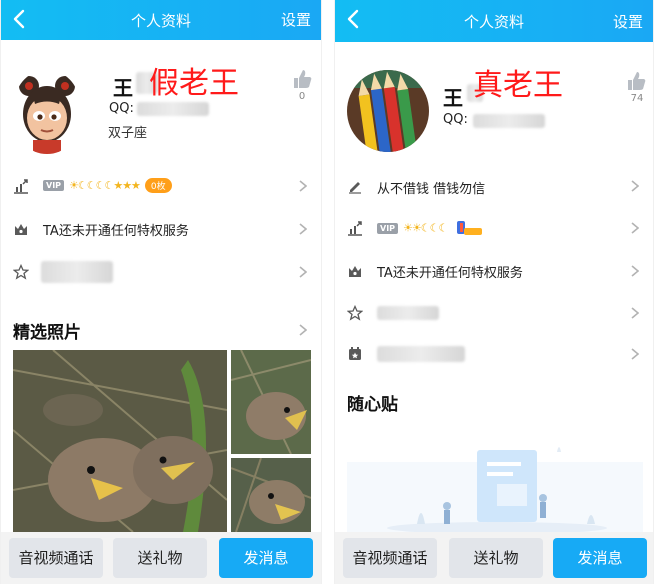 This screenshot has height=584, width=654. What do you see at coordinates (105, 185) in the screenshot?
I see `level-icons: ☀☾☾☾☾★★★` at bounding box center [105, 185].